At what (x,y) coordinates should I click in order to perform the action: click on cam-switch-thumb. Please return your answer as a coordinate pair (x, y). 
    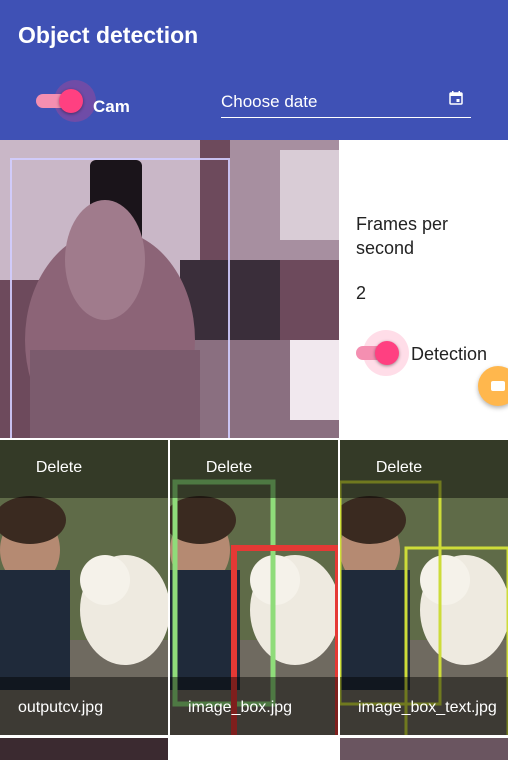
    Looking at the image, I should click on (71, 101).